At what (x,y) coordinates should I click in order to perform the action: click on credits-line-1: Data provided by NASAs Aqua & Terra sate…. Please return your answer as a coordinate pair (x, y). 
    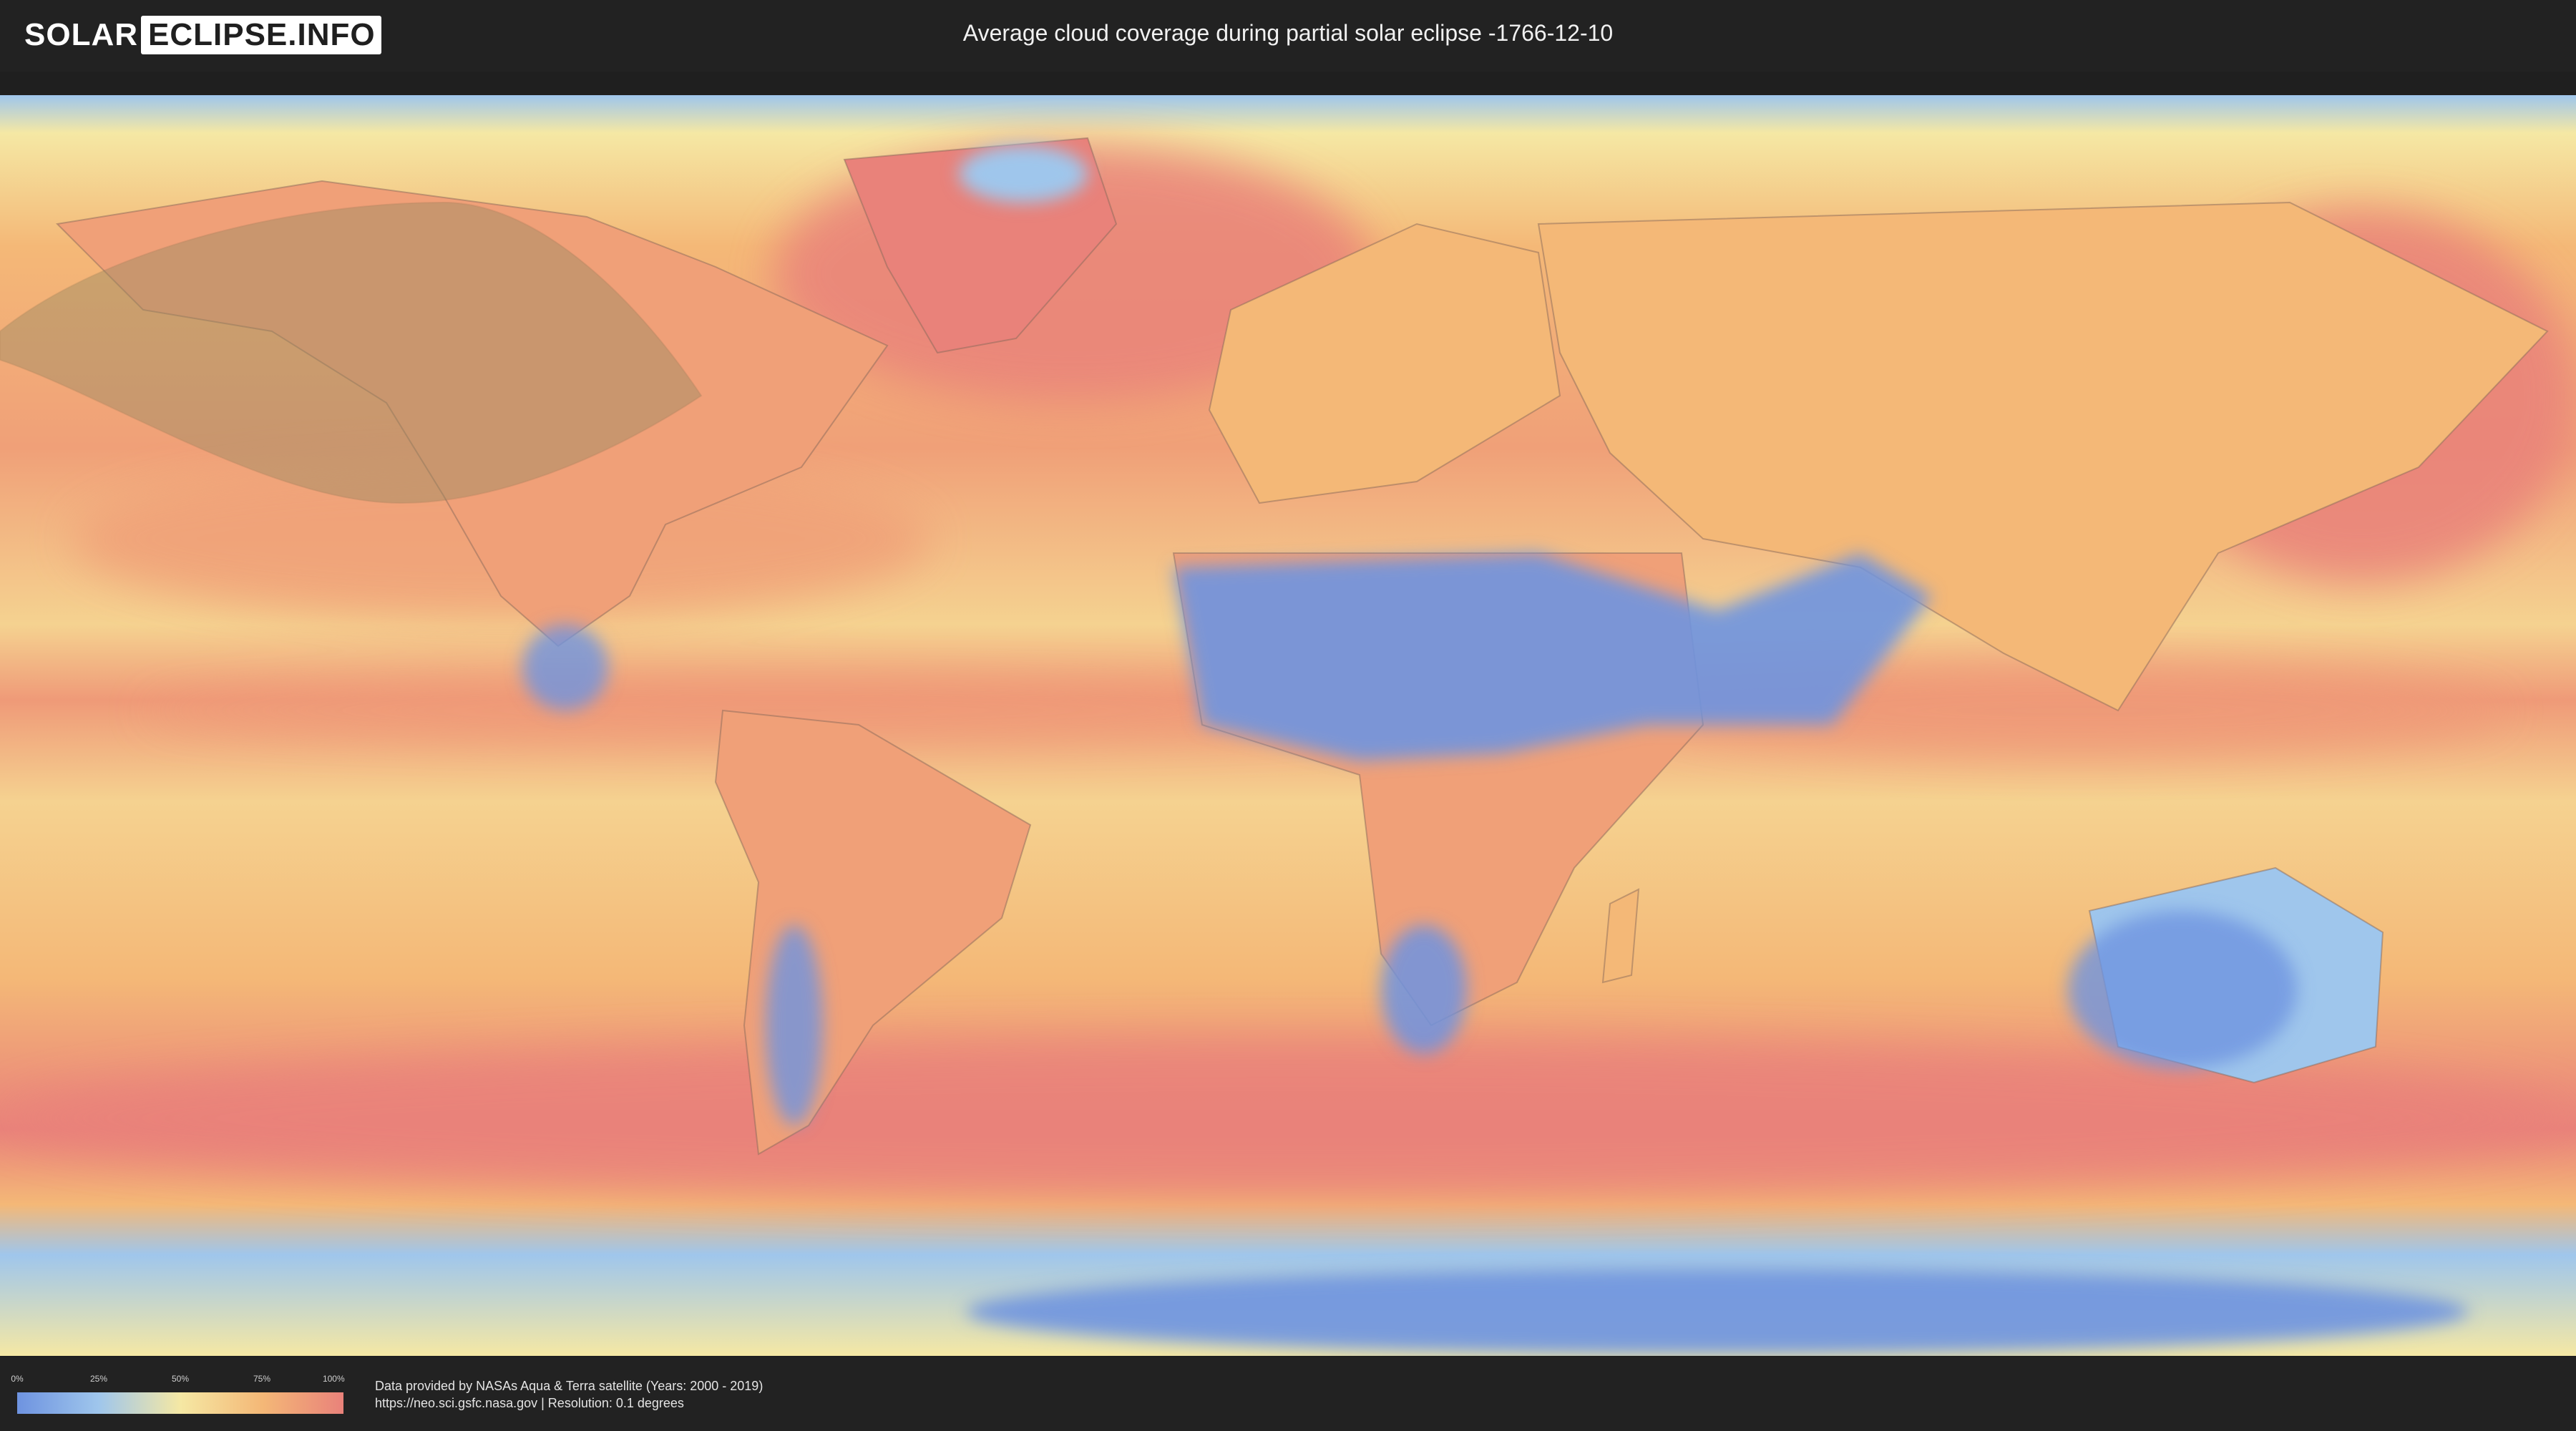
    Looking at the image, I should click on (569, 1386).